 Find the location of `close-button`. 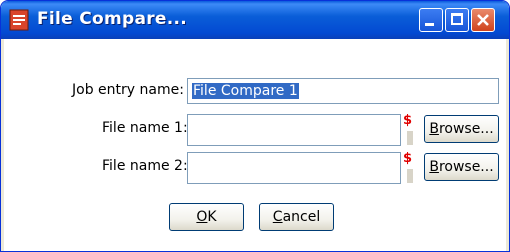

close-button is located at coordinates (483, 20).